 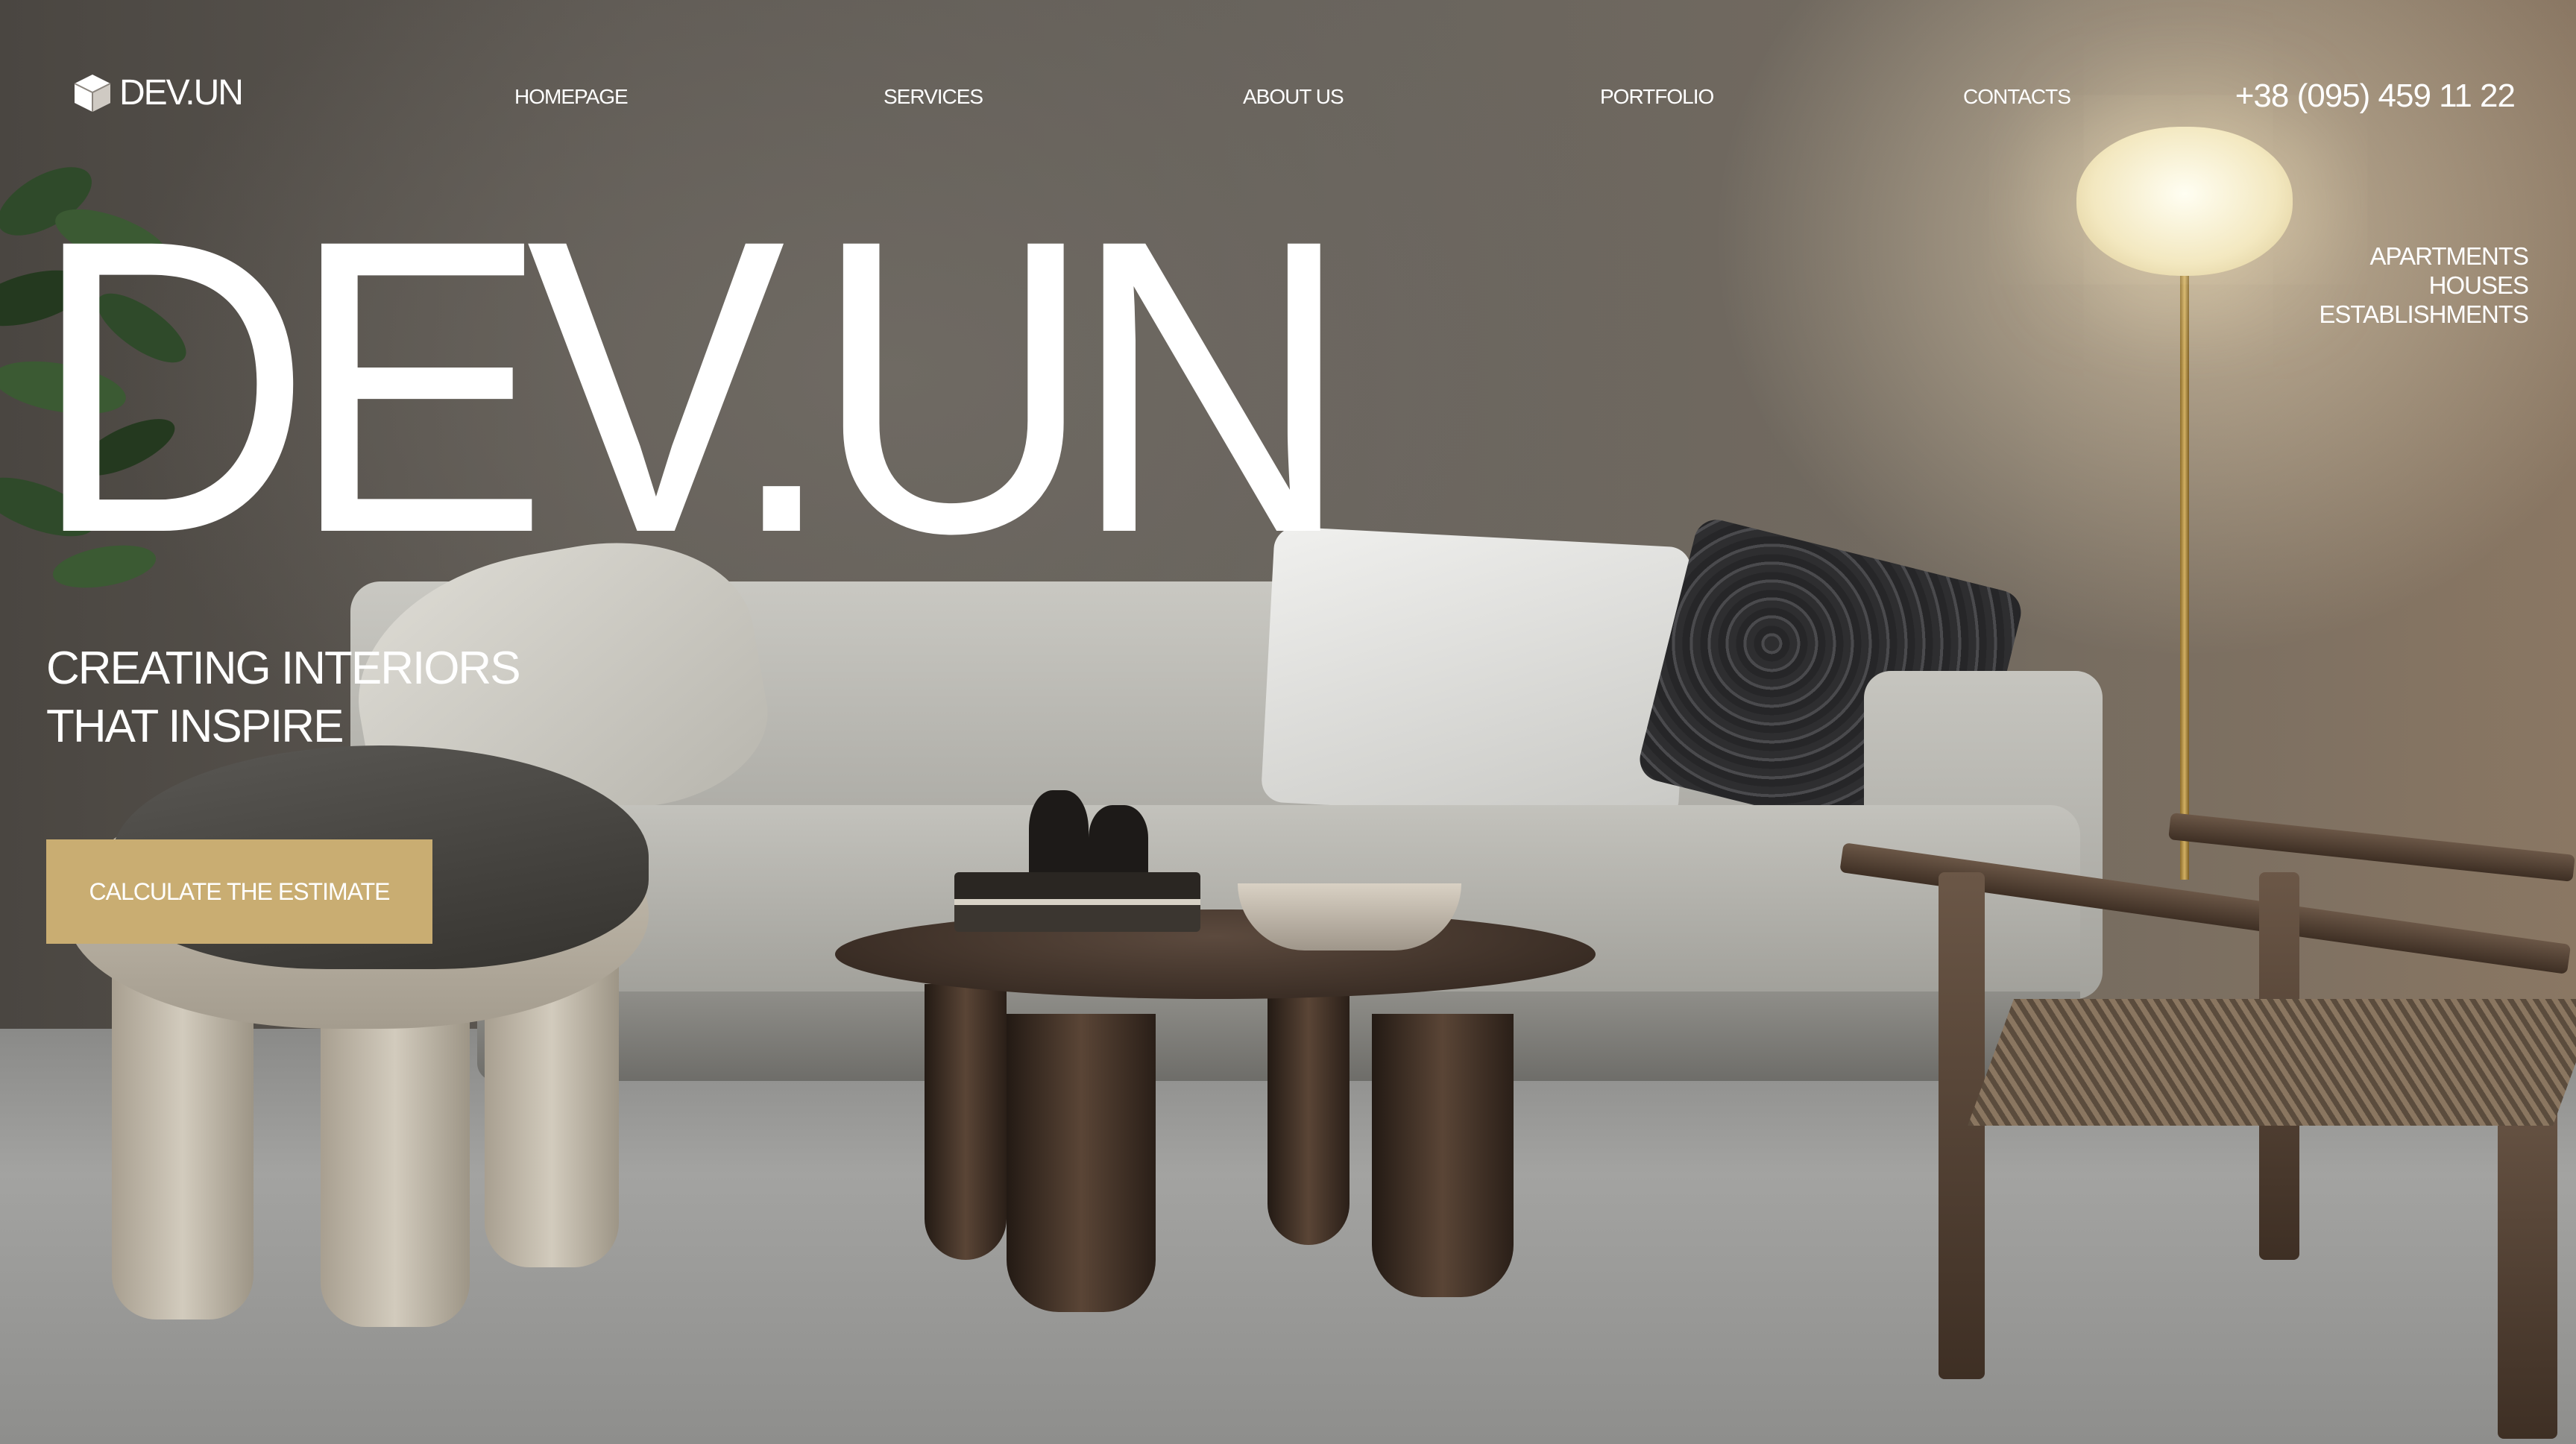 I want to click on logo-text: DEV.UN, so click(x=181, y=92).